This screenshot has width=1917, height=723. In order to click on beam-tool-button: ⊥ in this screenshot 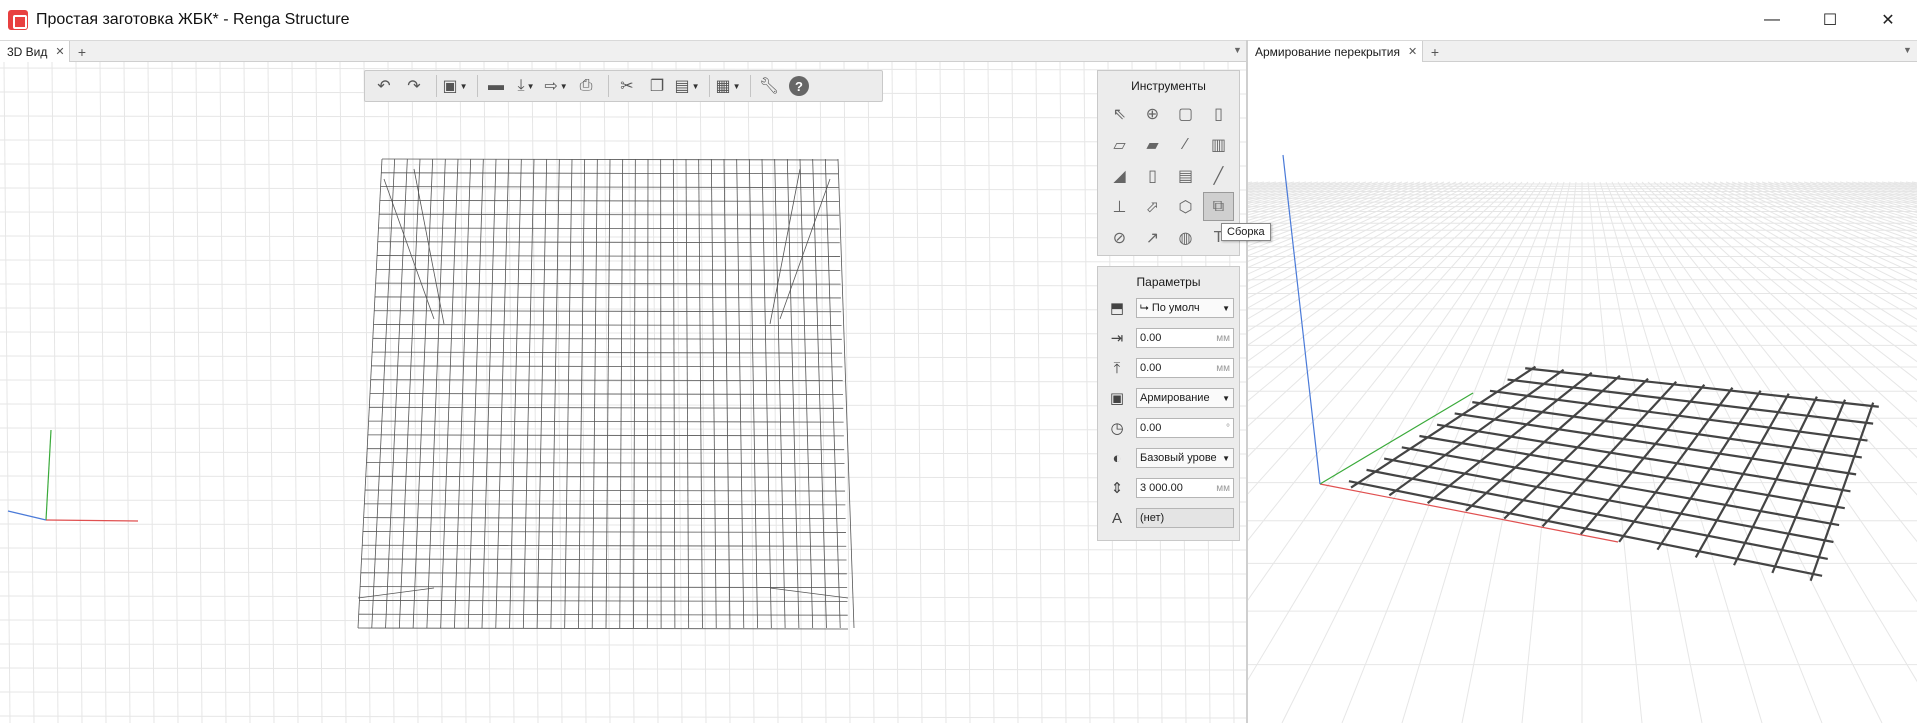, I will do `click(1119, 206)`.